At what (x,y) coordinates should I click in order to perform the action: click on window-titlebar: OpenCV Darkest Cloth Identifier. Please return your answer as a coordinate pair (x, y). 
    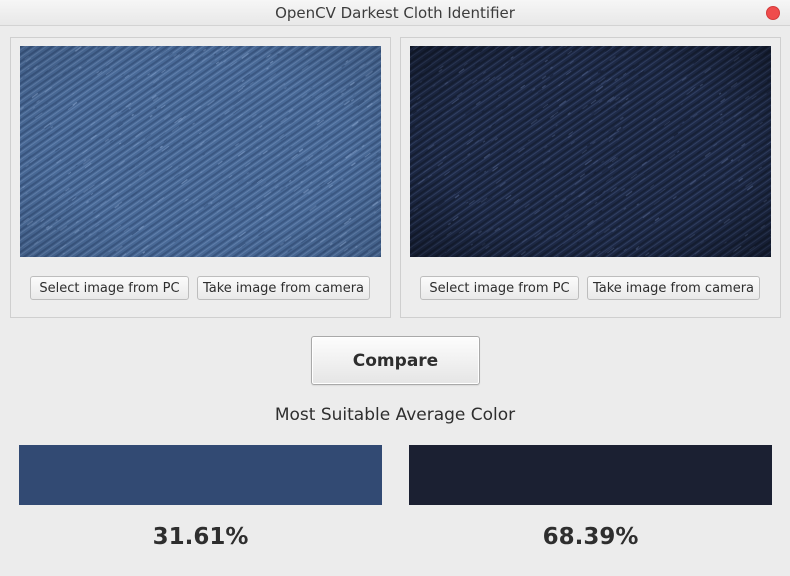
    Looking at the image, I should click on (395, 13).